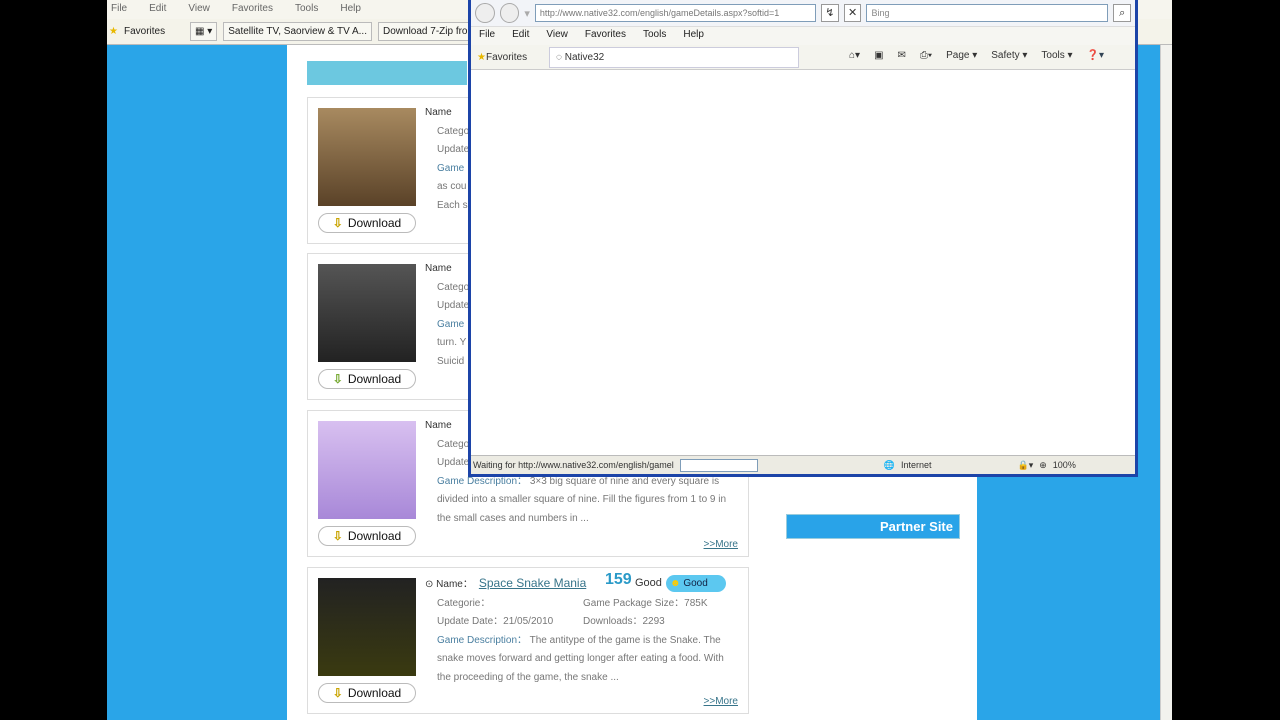 This screenshot has width=1280, height=720. I want to click on zone-label: Internet, so click(916, 465).